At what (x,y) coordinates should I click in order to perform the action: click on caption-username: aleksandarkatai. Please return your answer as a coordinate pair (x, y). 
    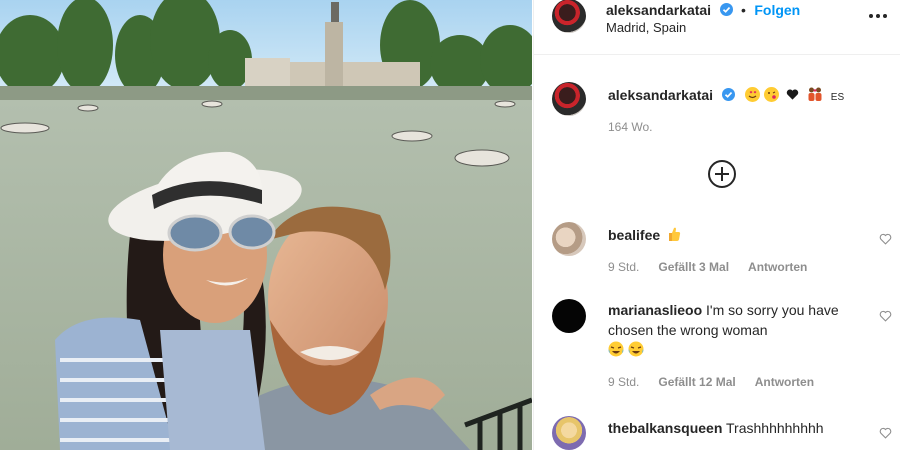
    Looking at the image, I should click on (660, 95).